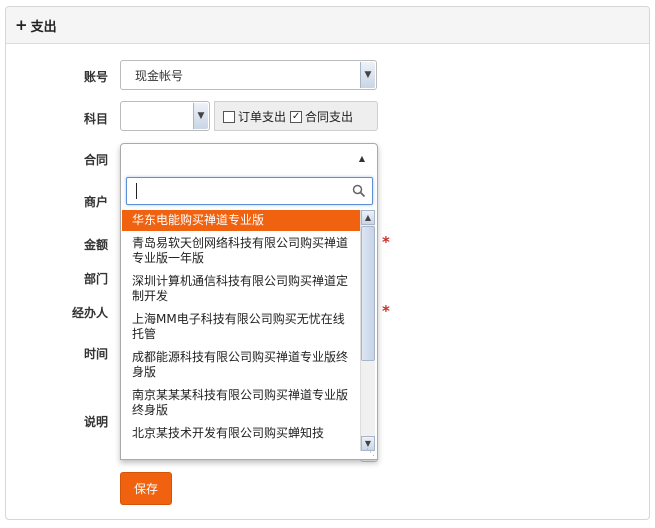  Describe the element at coordinates (248, 75) in the screenshot. I see `account-select: 现金帐号 ▼` at that location.